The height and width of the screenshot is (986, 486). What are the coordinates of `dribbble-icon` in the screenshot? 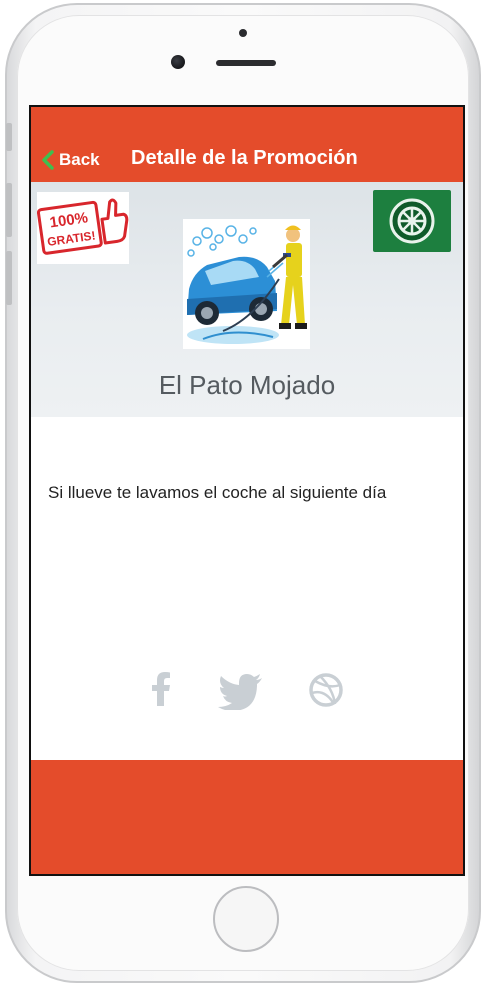 It's located at (326, 690).